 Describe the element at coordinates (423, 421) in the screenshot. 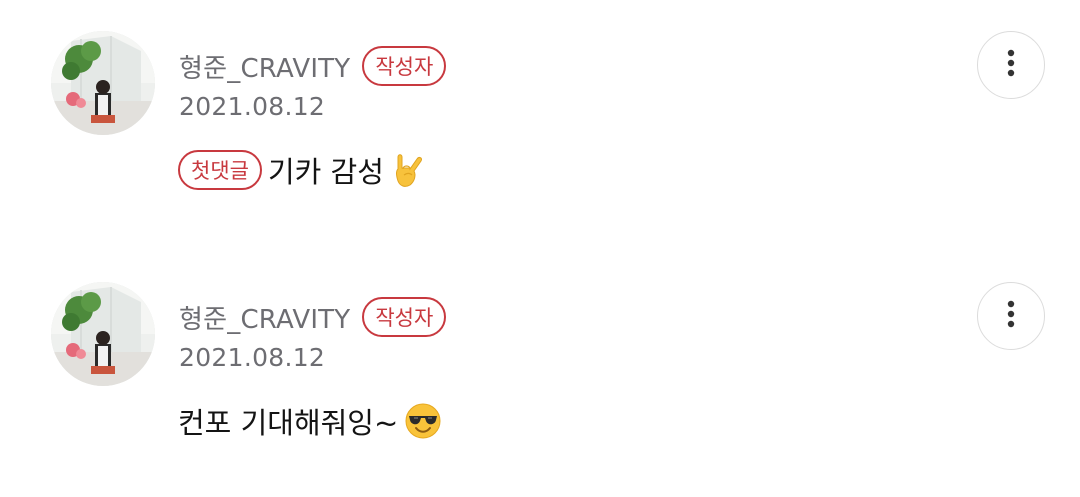

I see `smiling-face-with-sunglasses-emoji` at that location.